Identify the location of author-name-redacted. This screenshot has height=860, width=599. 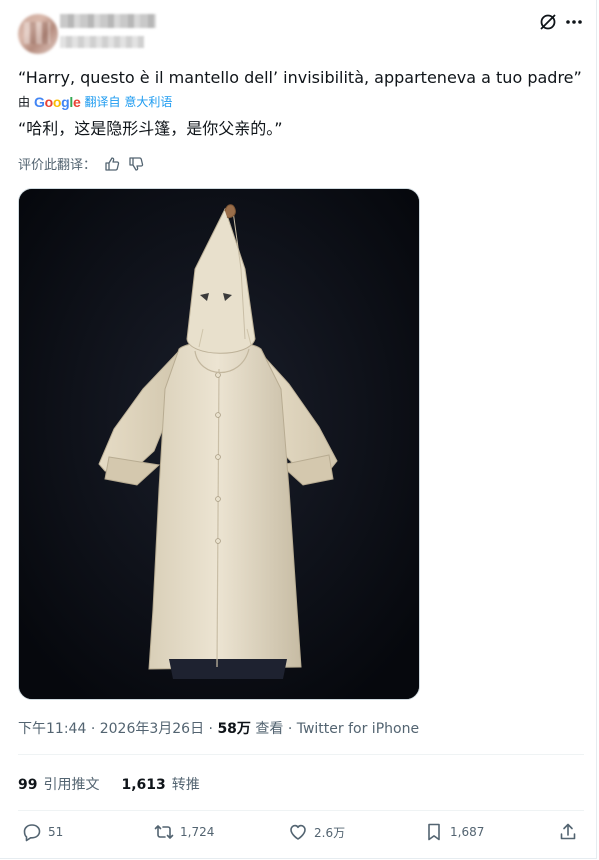
(108, 21).